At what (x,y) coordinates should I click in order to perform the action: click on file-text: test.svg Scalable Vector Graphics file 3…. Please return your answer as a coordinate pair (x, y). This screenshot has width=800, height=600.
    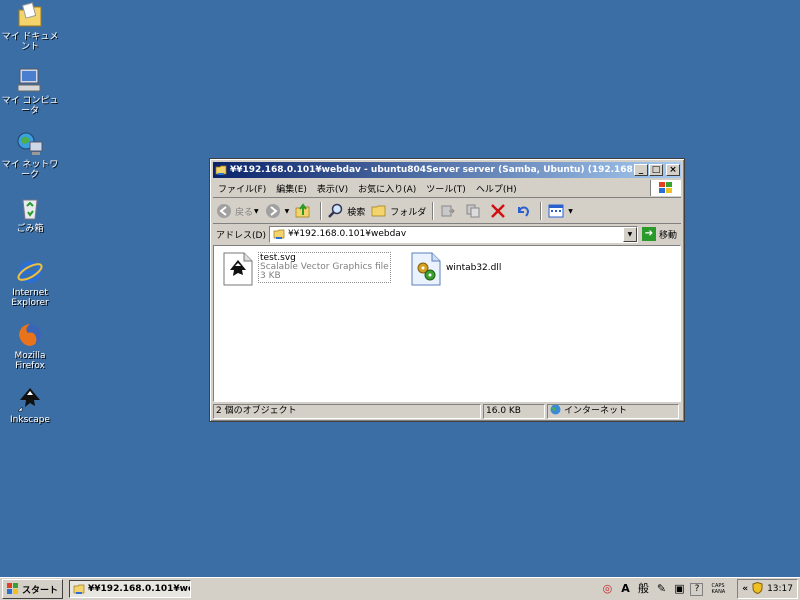
    Looking at the image, I should click on (324, 267).